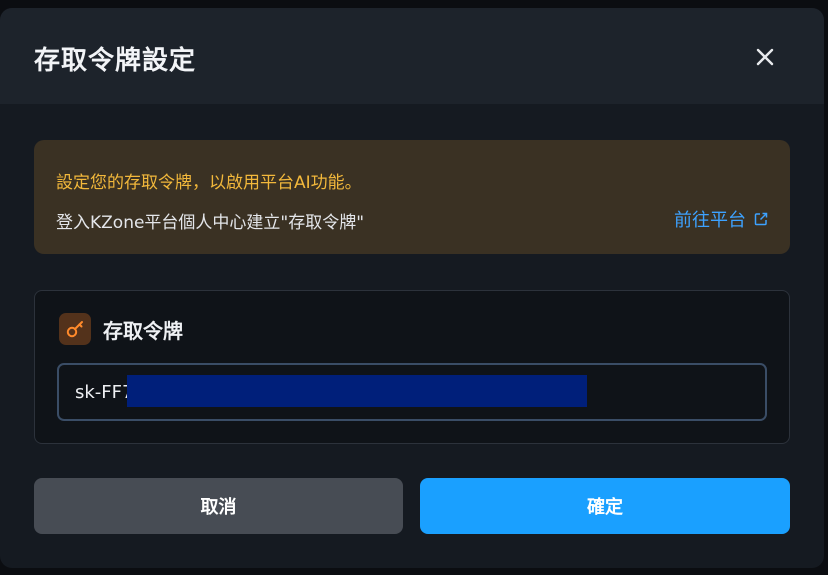  I want to click on key-badge, so click(75, 329).